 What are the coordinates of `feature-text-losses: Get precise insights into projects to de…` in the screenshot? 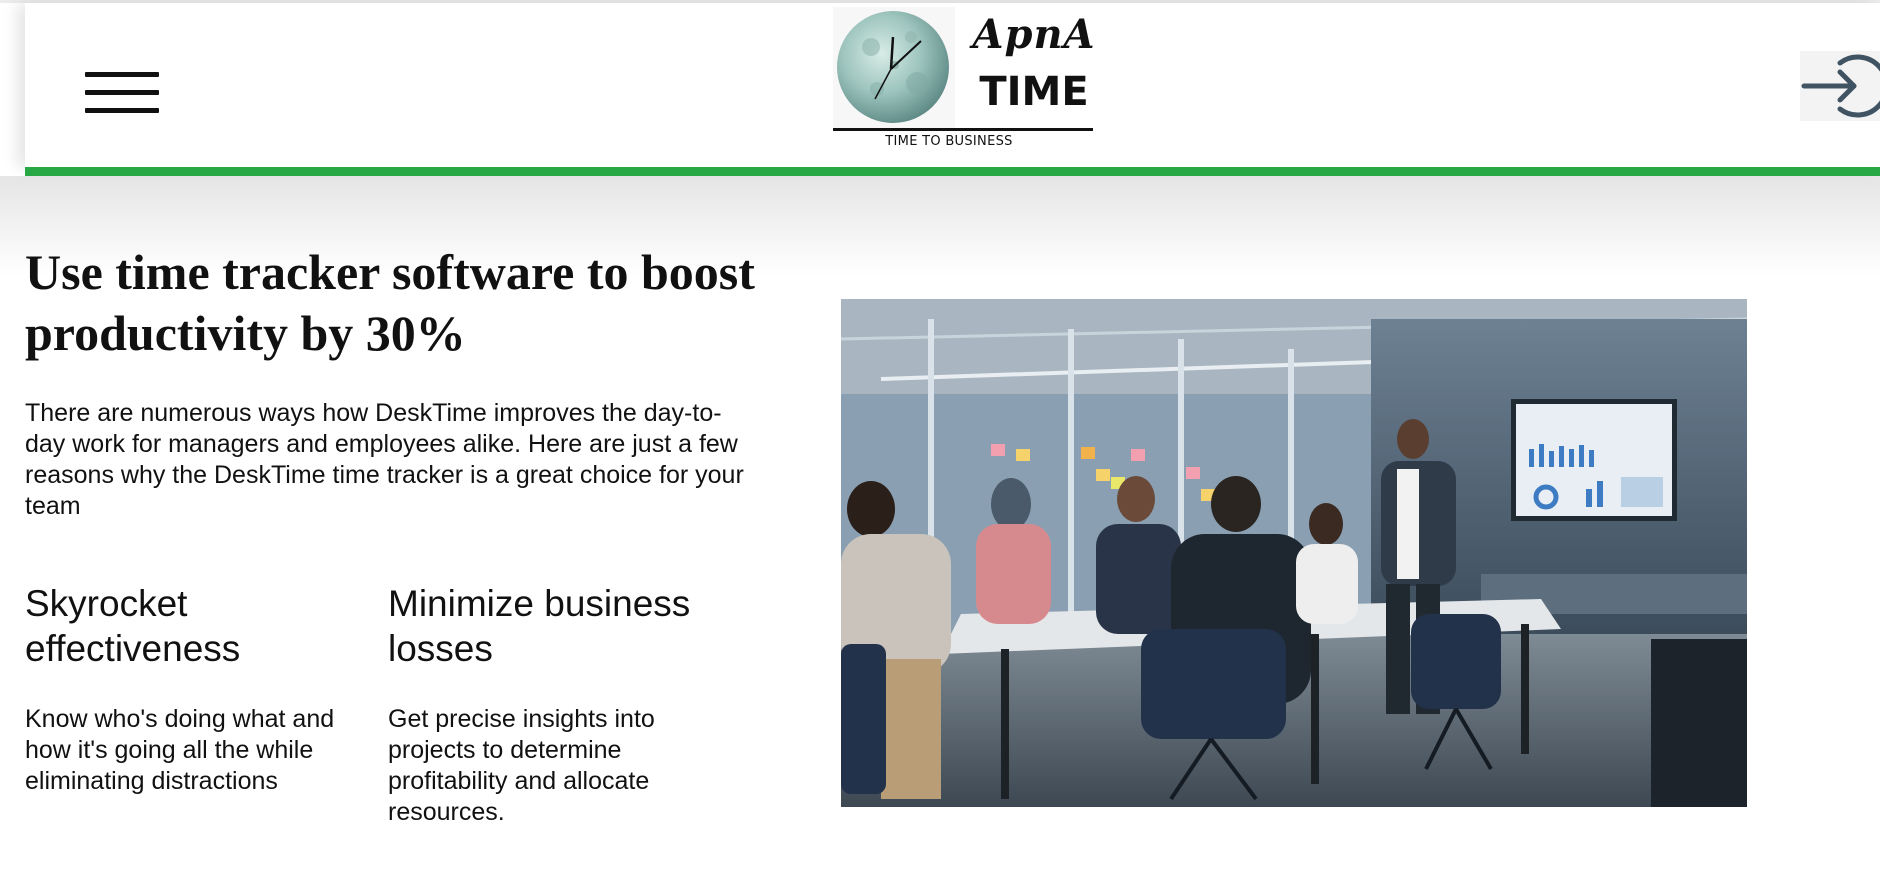 It's located at (521, 765).